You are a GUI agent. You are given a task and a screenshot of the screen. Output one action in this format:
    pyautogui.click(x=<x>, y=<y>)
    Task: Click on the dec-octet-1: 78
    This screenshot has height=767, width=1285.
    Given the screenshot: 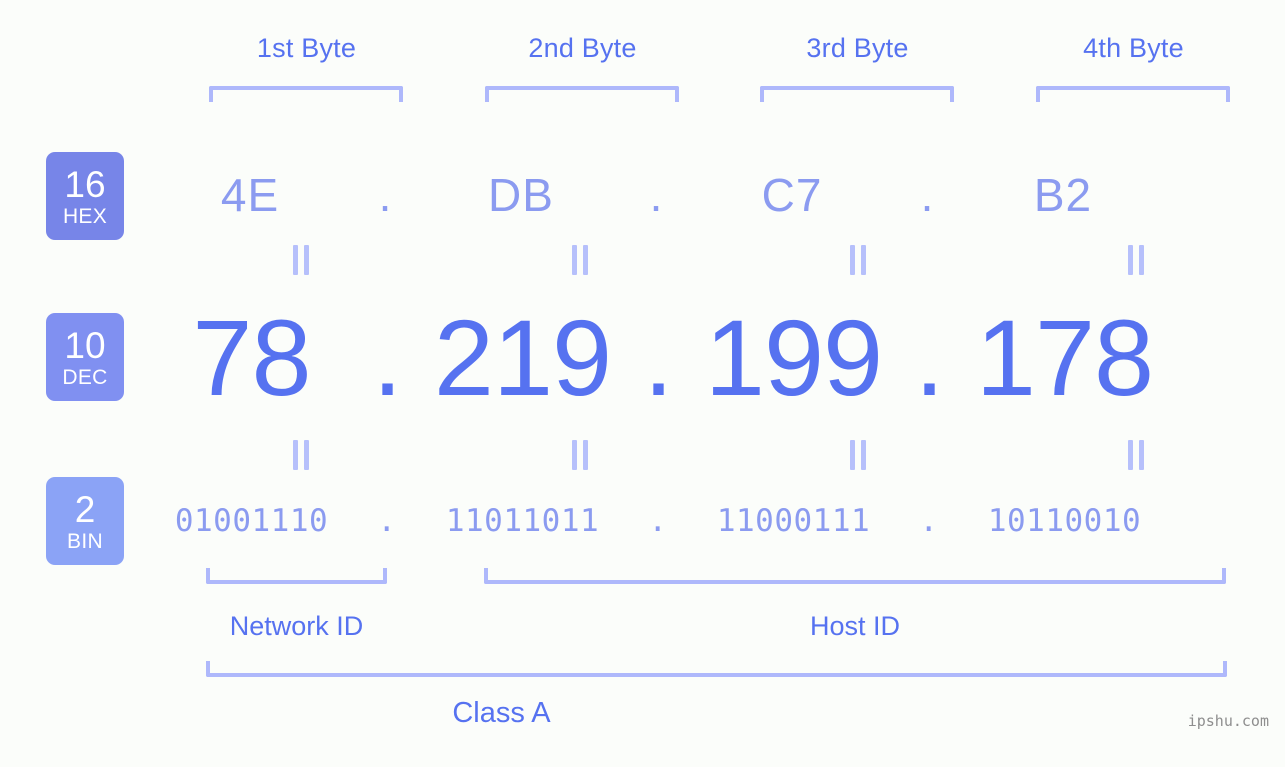 What is the action you would take?
    pyautogui.click(x=251, y=357)
    